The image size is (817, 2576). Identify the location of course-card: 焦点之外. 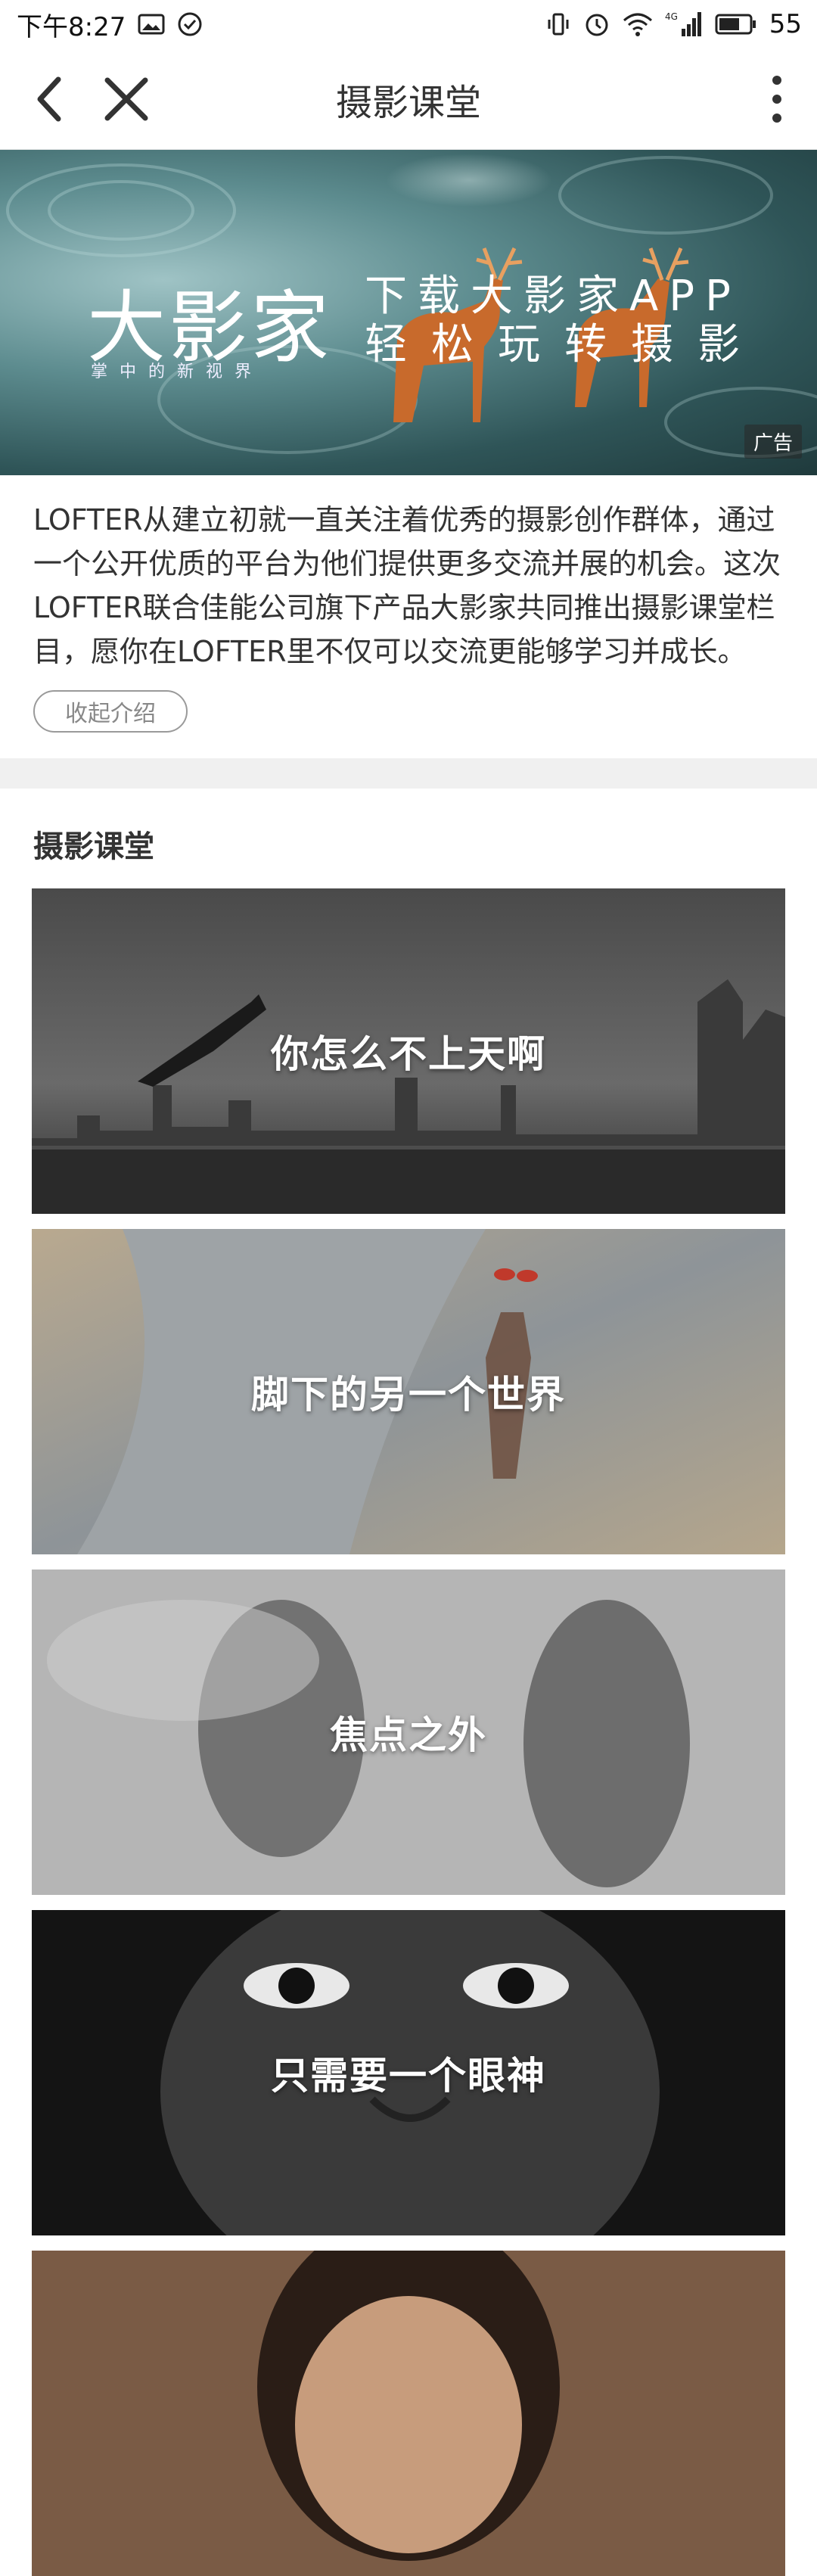
(408, 1732).